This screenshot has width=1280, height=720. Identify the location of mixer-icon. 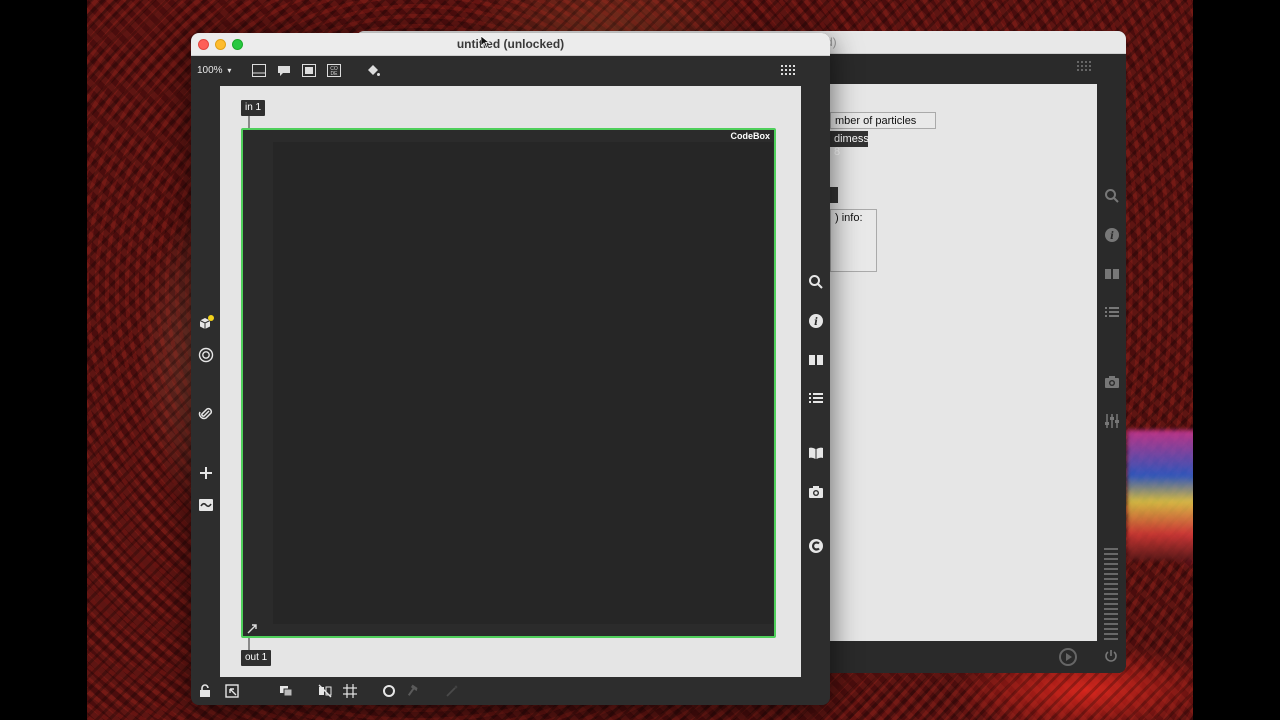
(1112, 421).